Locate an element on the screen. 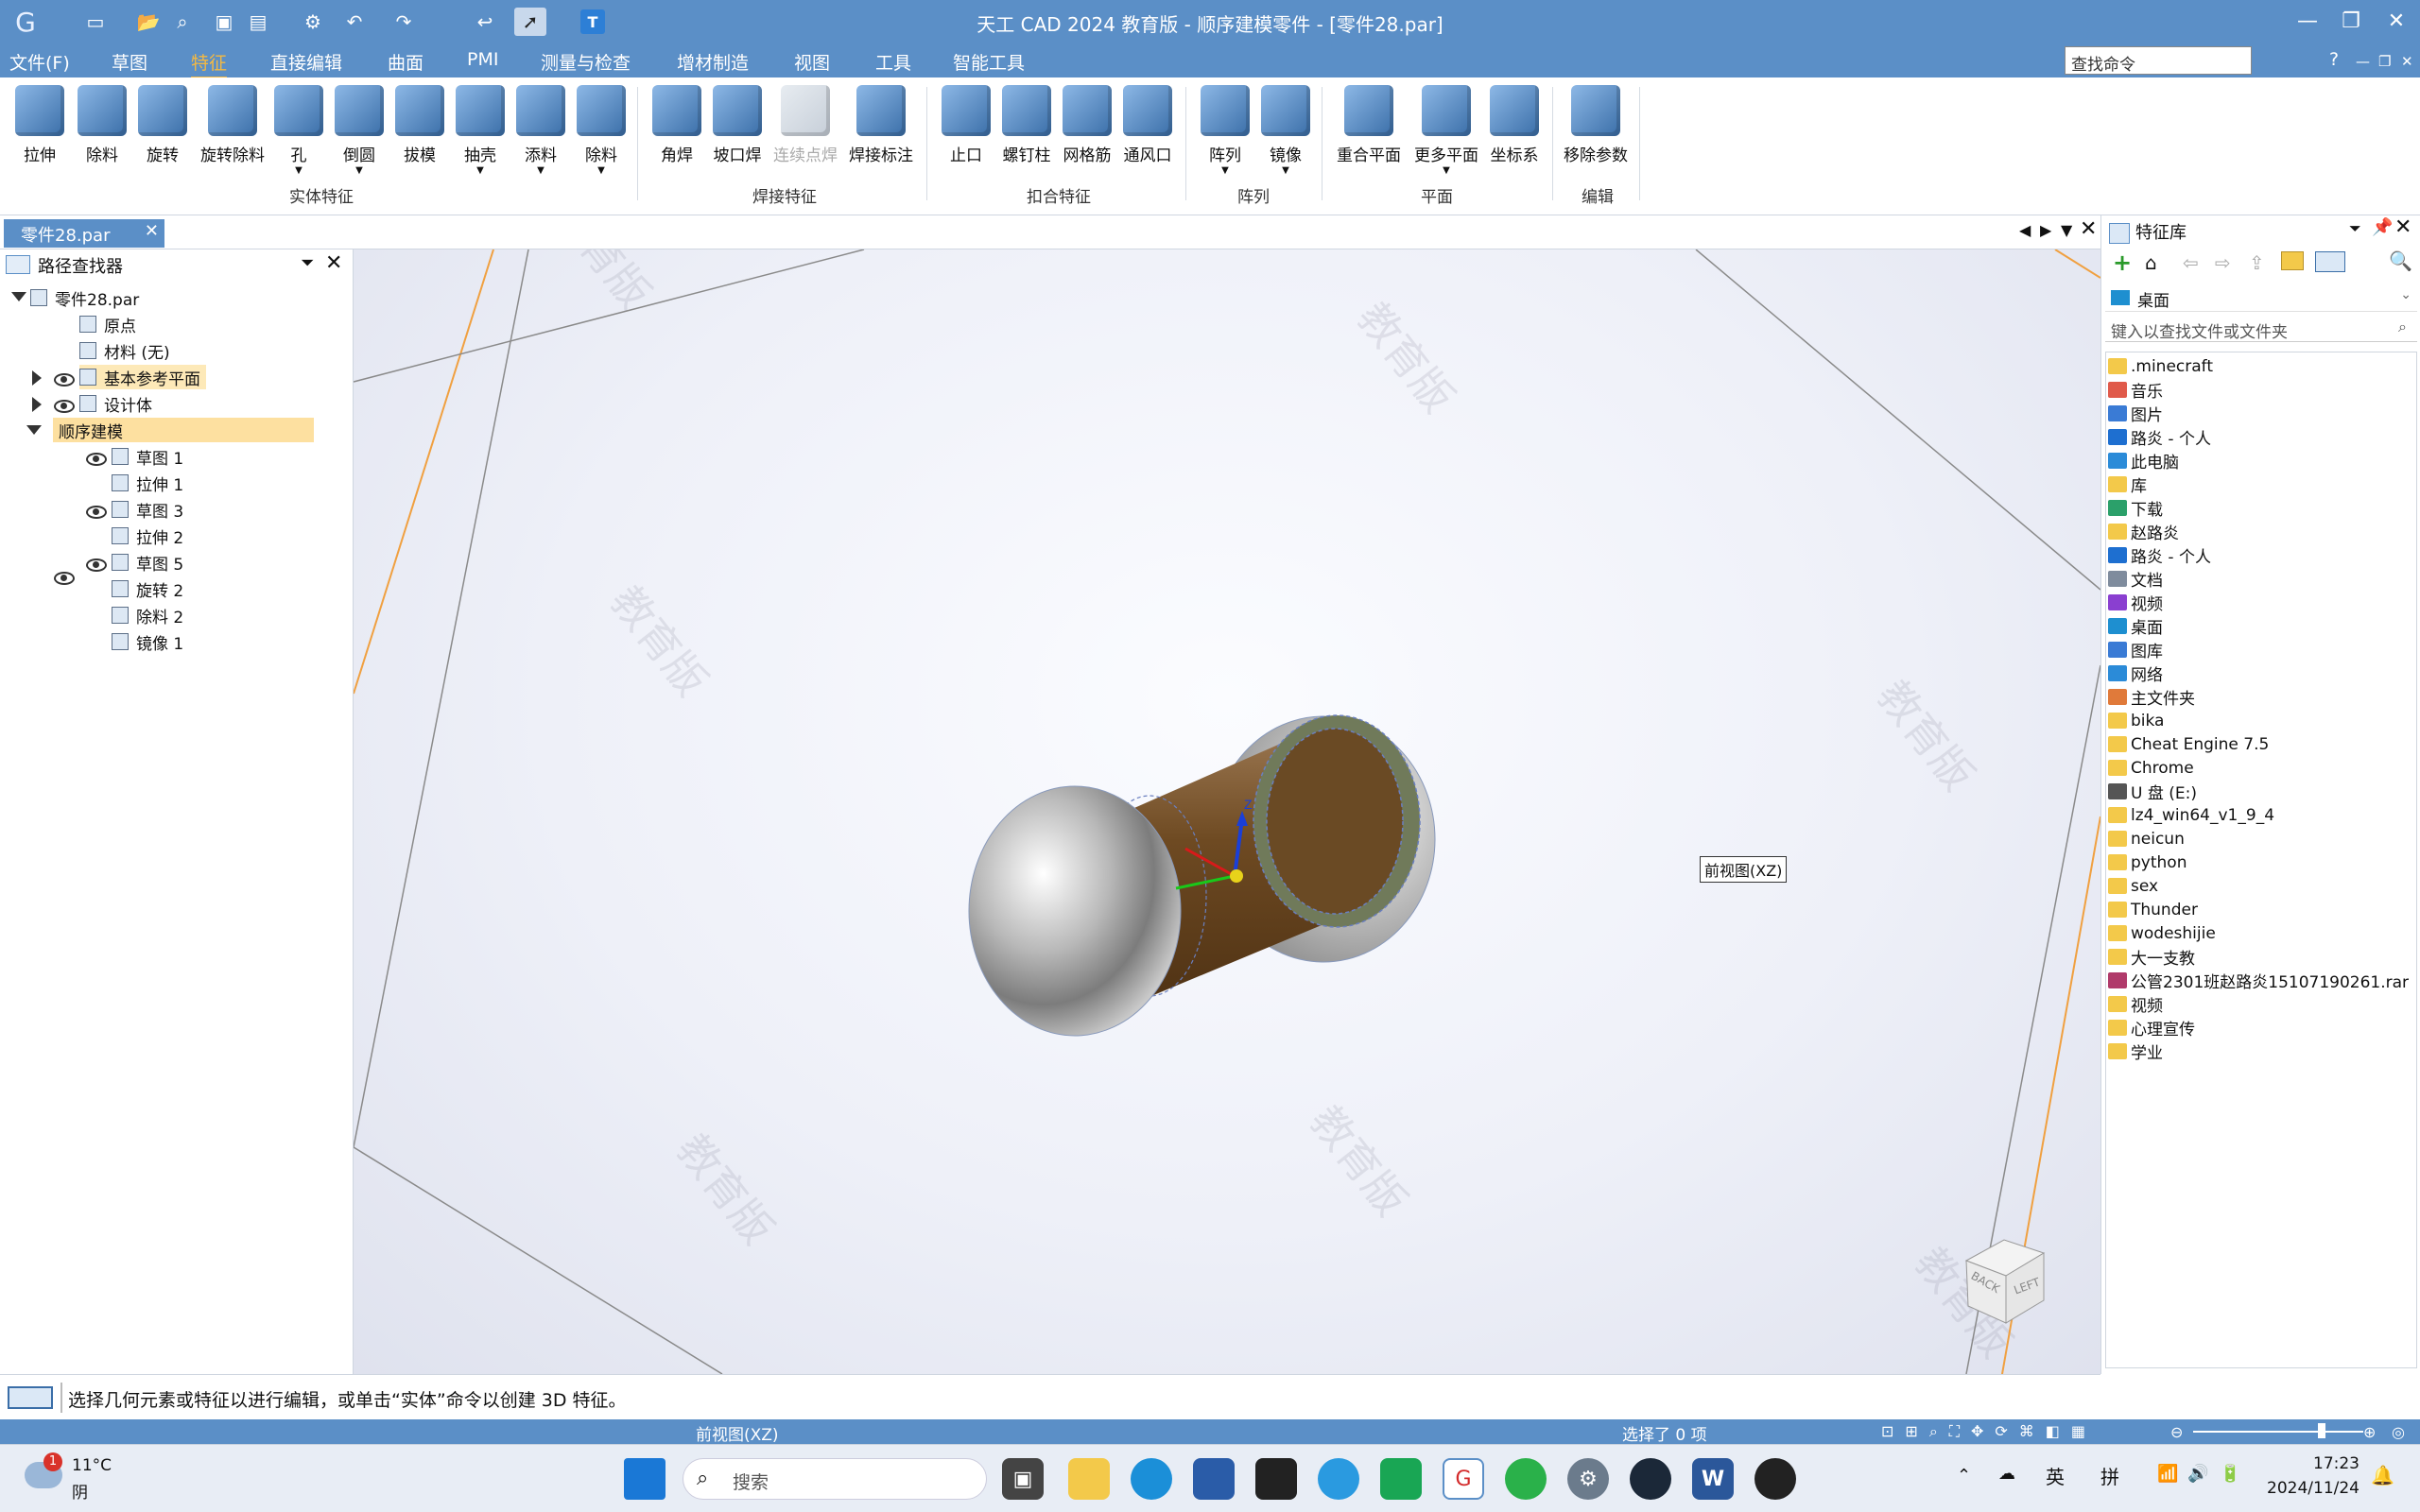 The height and width of the screenshot is (1512, 2420). close-document-icon: ✕ is located at coordinates (2089, 229).